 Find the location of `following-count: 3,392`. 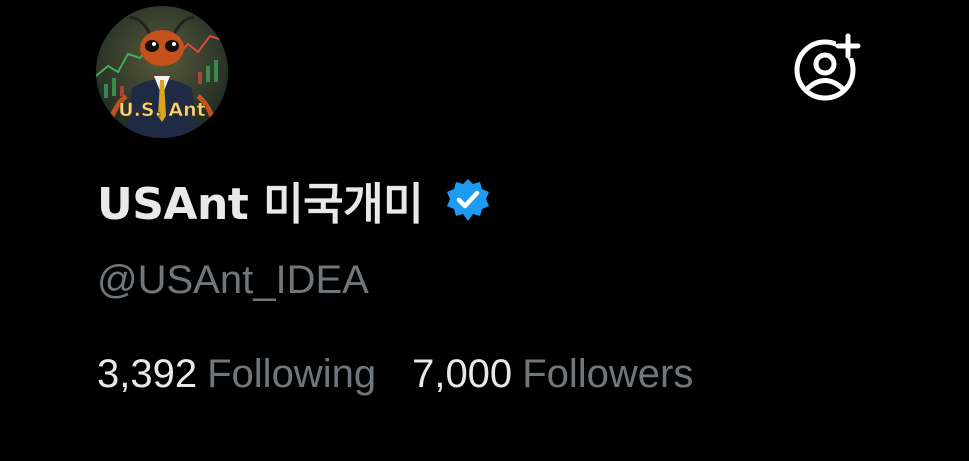

following-count: 3,392 is located at coordinates (147, 374).